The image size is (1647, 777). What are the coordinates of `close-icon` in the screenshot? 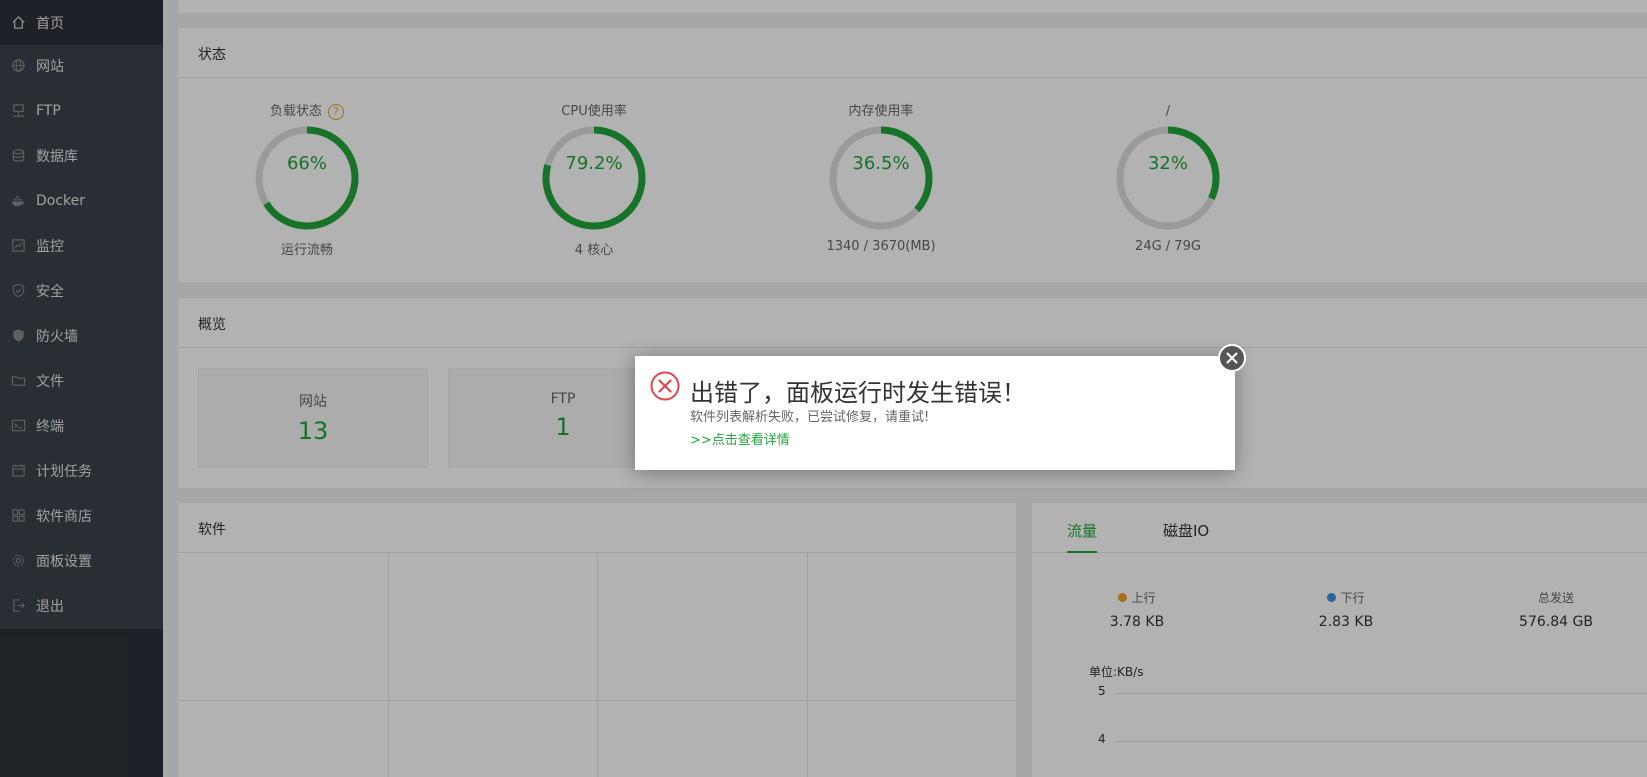 It's located at (1232, 358).